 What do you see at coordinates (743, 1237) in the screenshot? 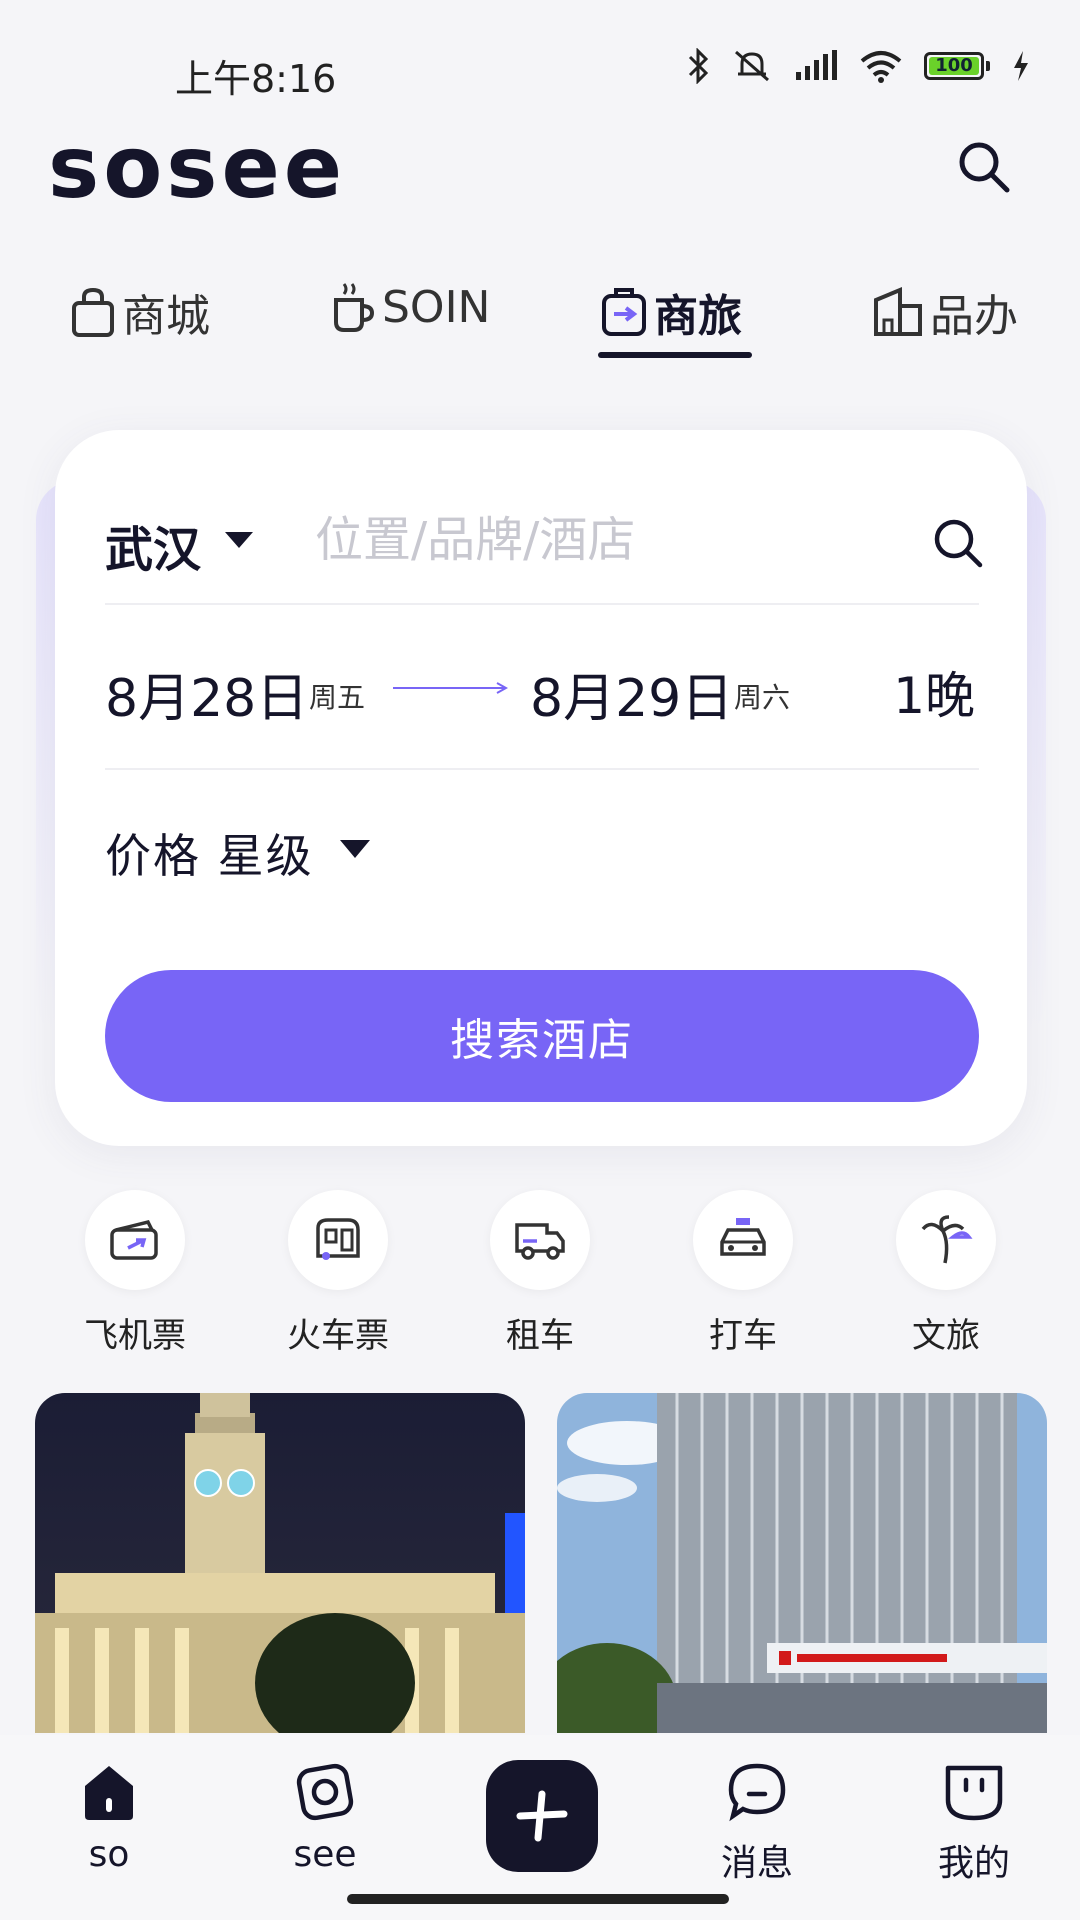
I see `taxi-icon` at bounding box center [743, 1237].